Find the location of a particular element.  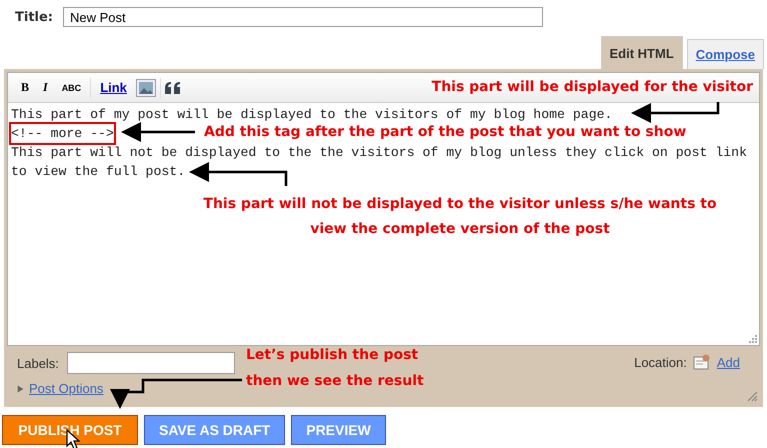

labels-field is located at coordinates (150, 363).